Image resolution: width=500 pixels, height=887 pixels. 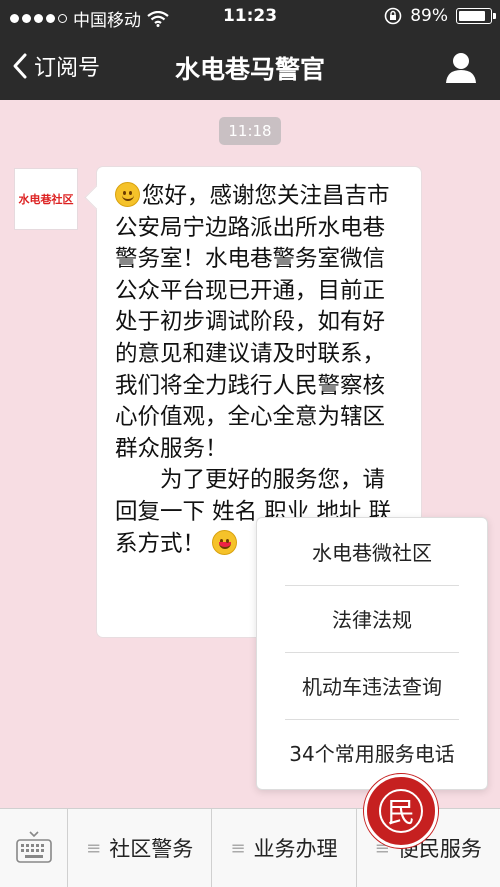 I want to click on keyboard-toggle-button, so click(x=34, y=848).